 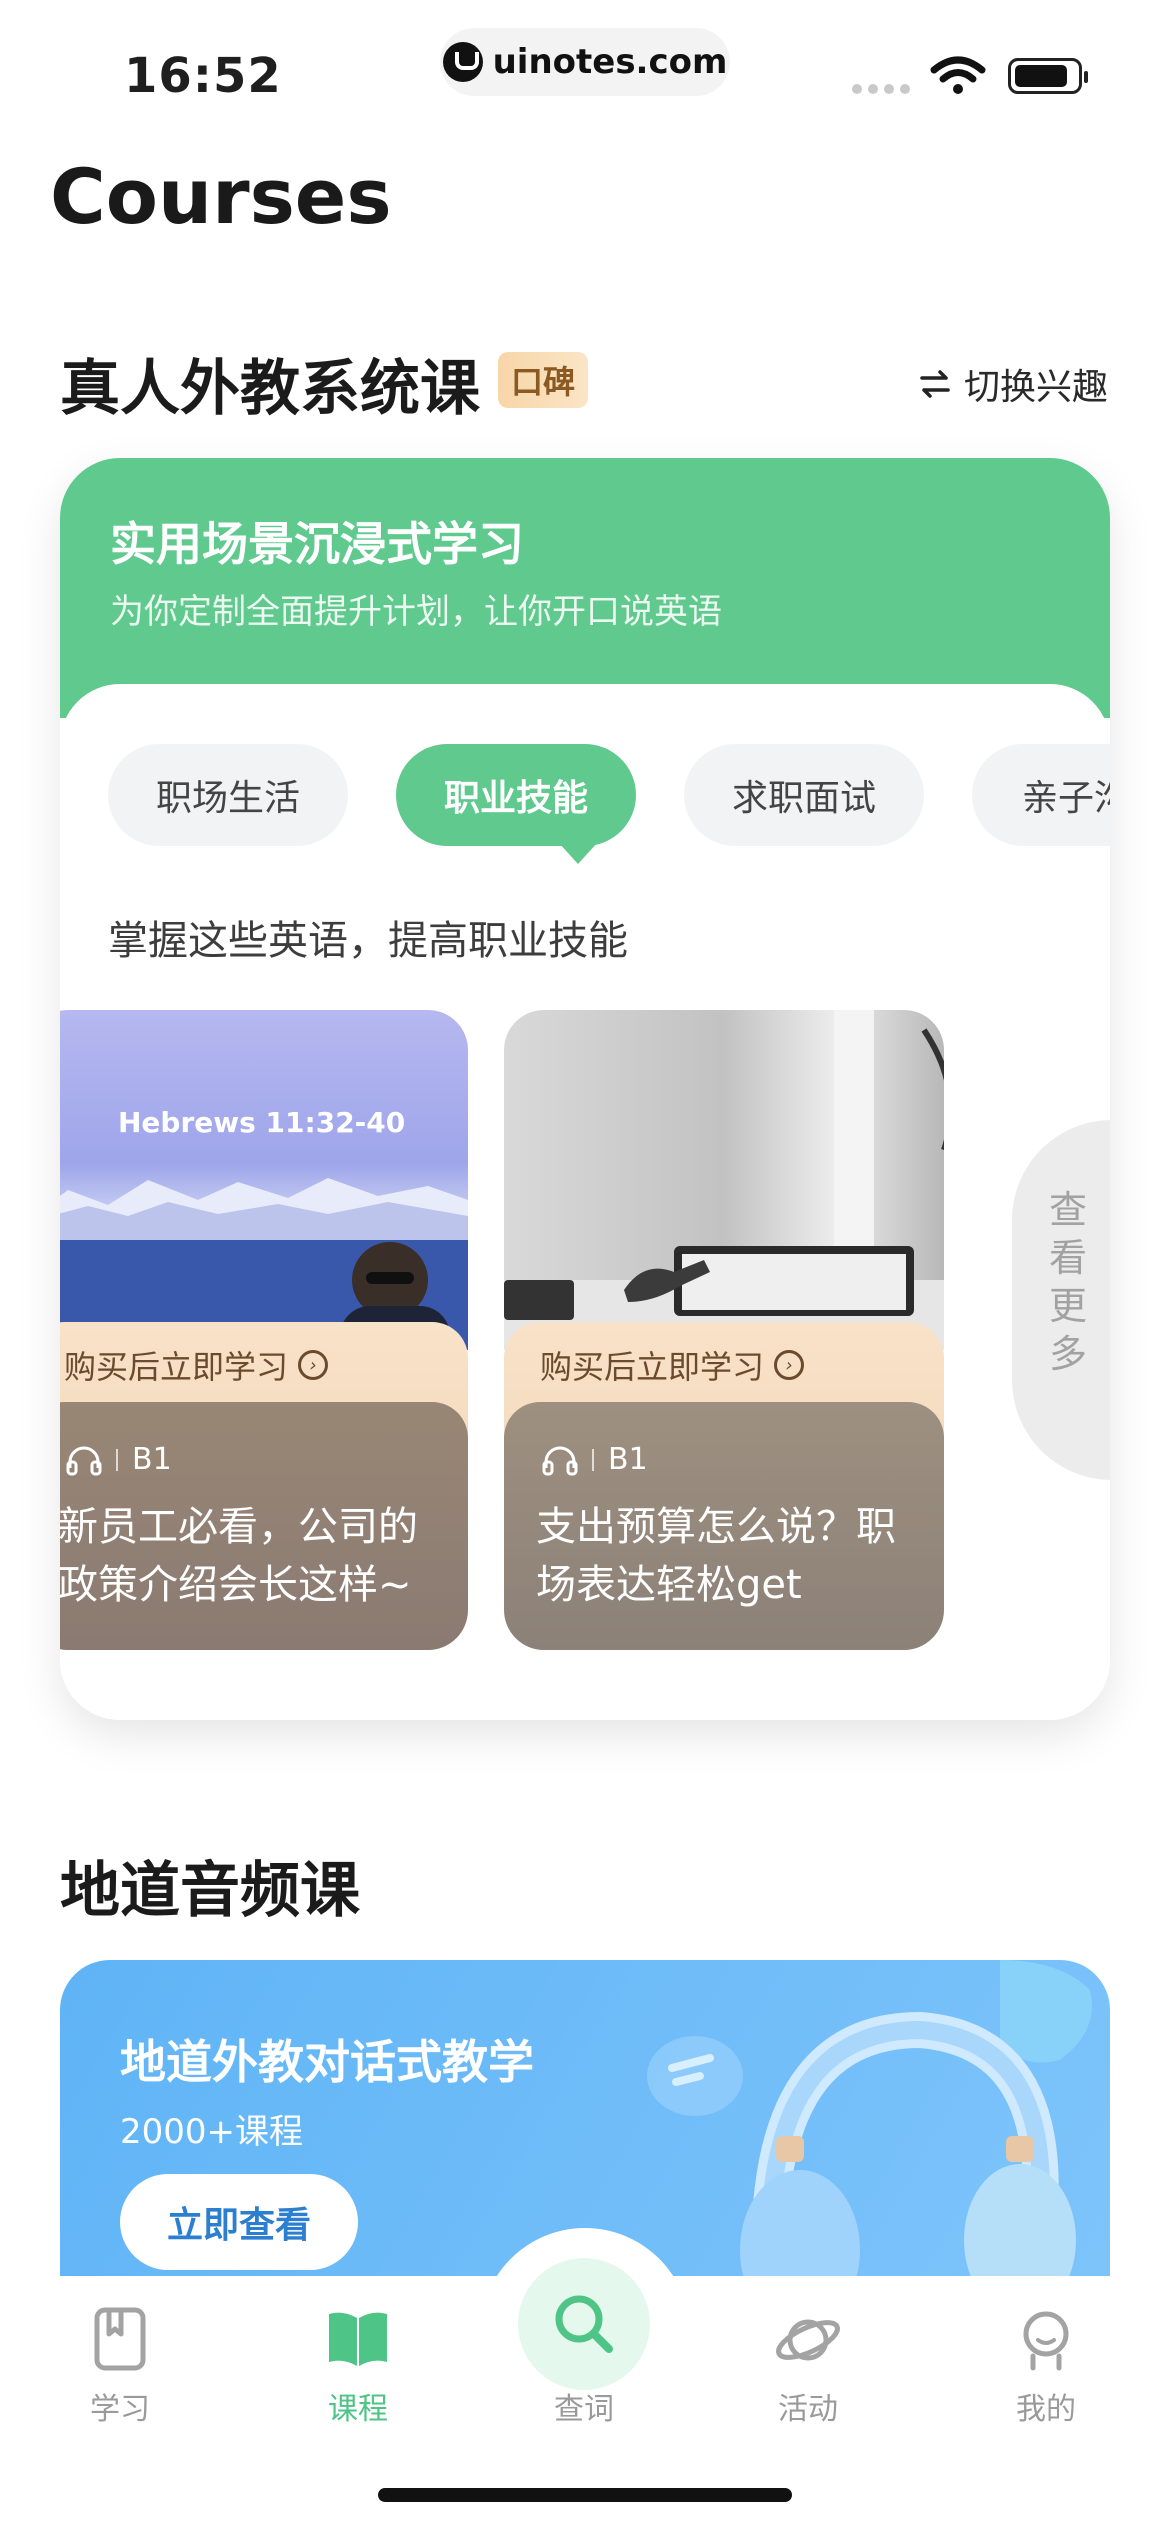 I want to click on course-info: B1 支出预算怎么说？职场表达轻松get, so click(x=724, y=1526).